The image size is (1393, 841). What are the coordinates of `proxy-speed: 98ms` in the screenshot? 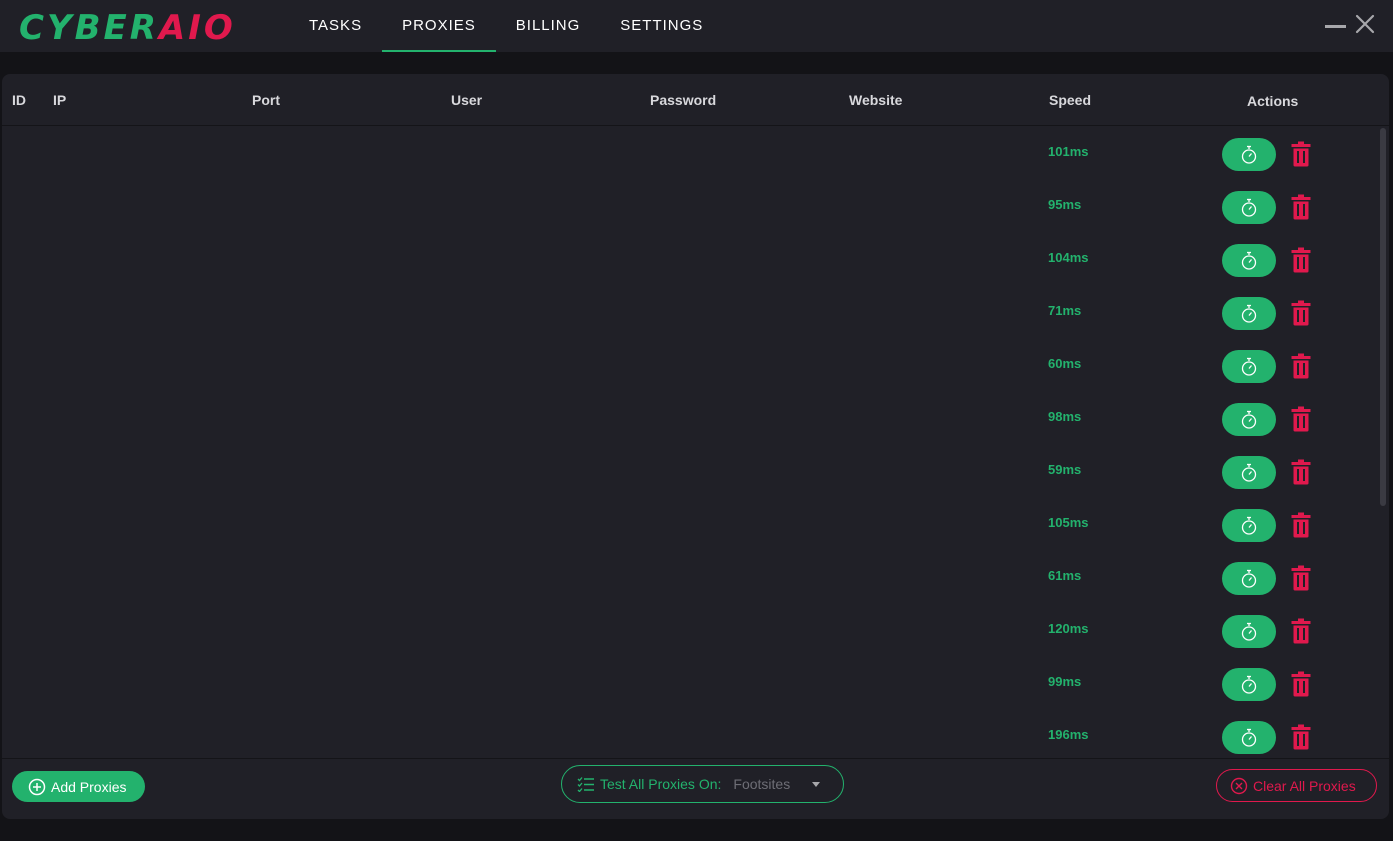 It's located at (1065, 416).